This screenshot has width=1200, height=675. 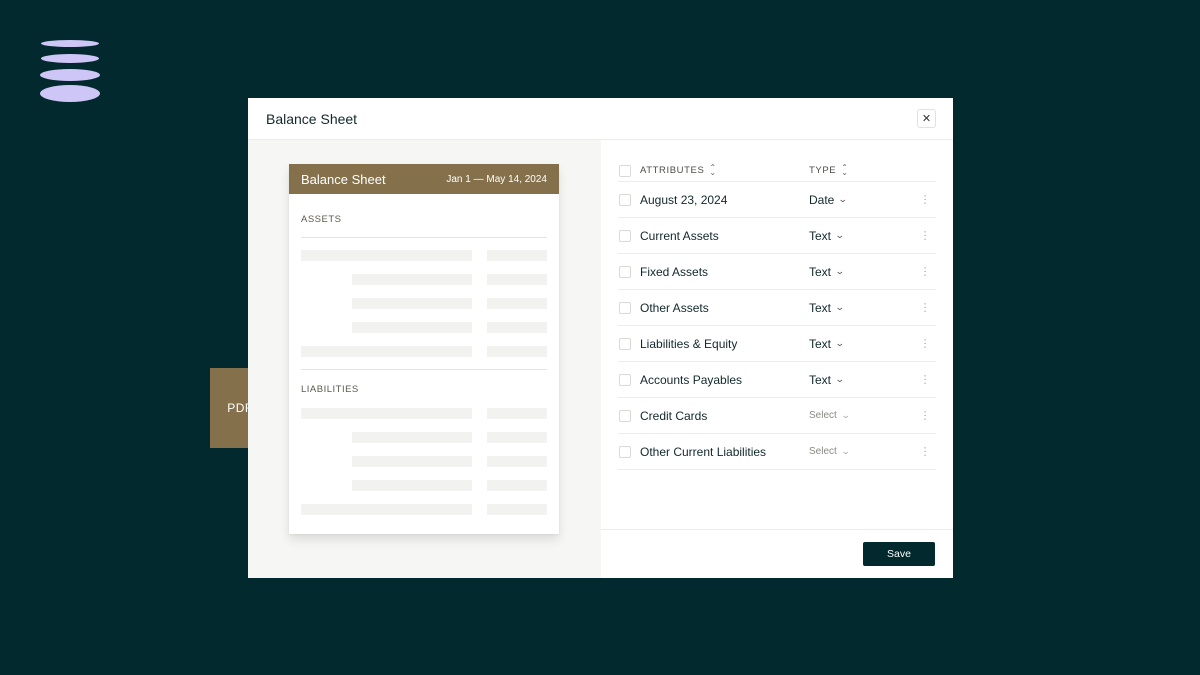 What do you see at coordinates (343, 179) in the screenshot?
I see `document-title: Balance Sheet` at bounding box center [343, 179].